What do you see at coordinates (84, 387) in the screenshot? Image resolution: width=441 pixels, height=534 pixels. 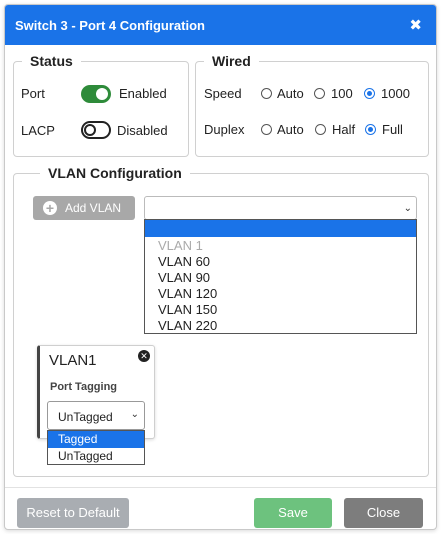 I see `port-tagging-label: Port Tagging` at bounding box center [84, 387].